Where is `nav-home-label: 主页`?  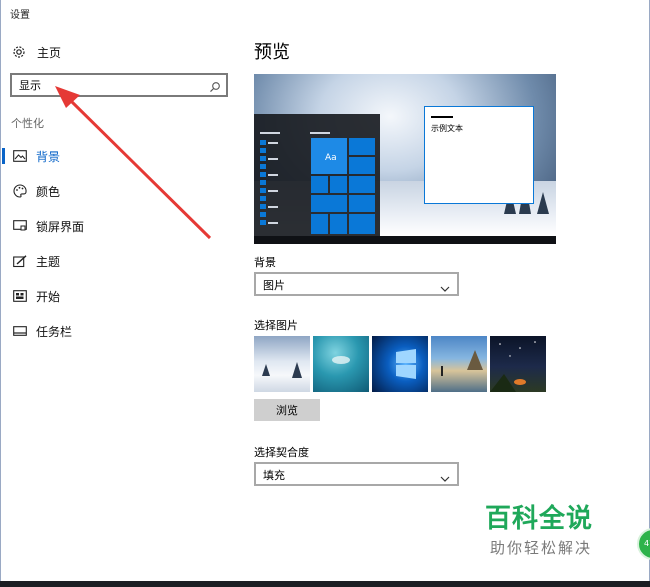 nav-home-label: 主页 is located at coordinates (49, 52).